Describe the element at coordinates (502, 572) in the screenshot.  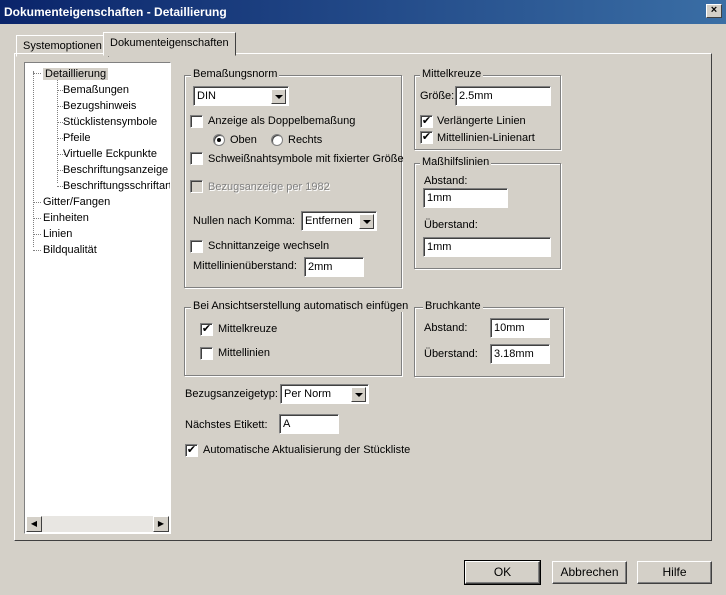
I see `ok-button: OK` at that location.